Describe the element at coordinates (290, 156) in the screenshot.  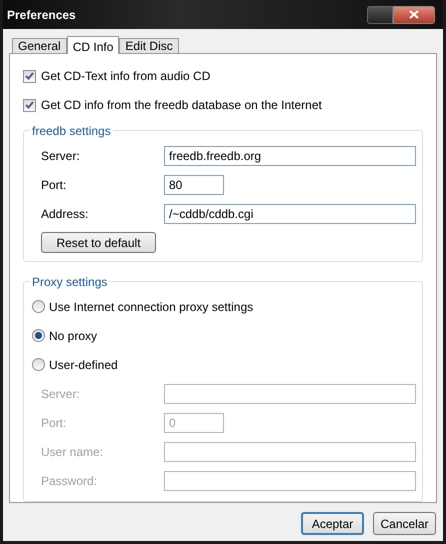
I see `text-field: freedb.freedb.org` at that location.